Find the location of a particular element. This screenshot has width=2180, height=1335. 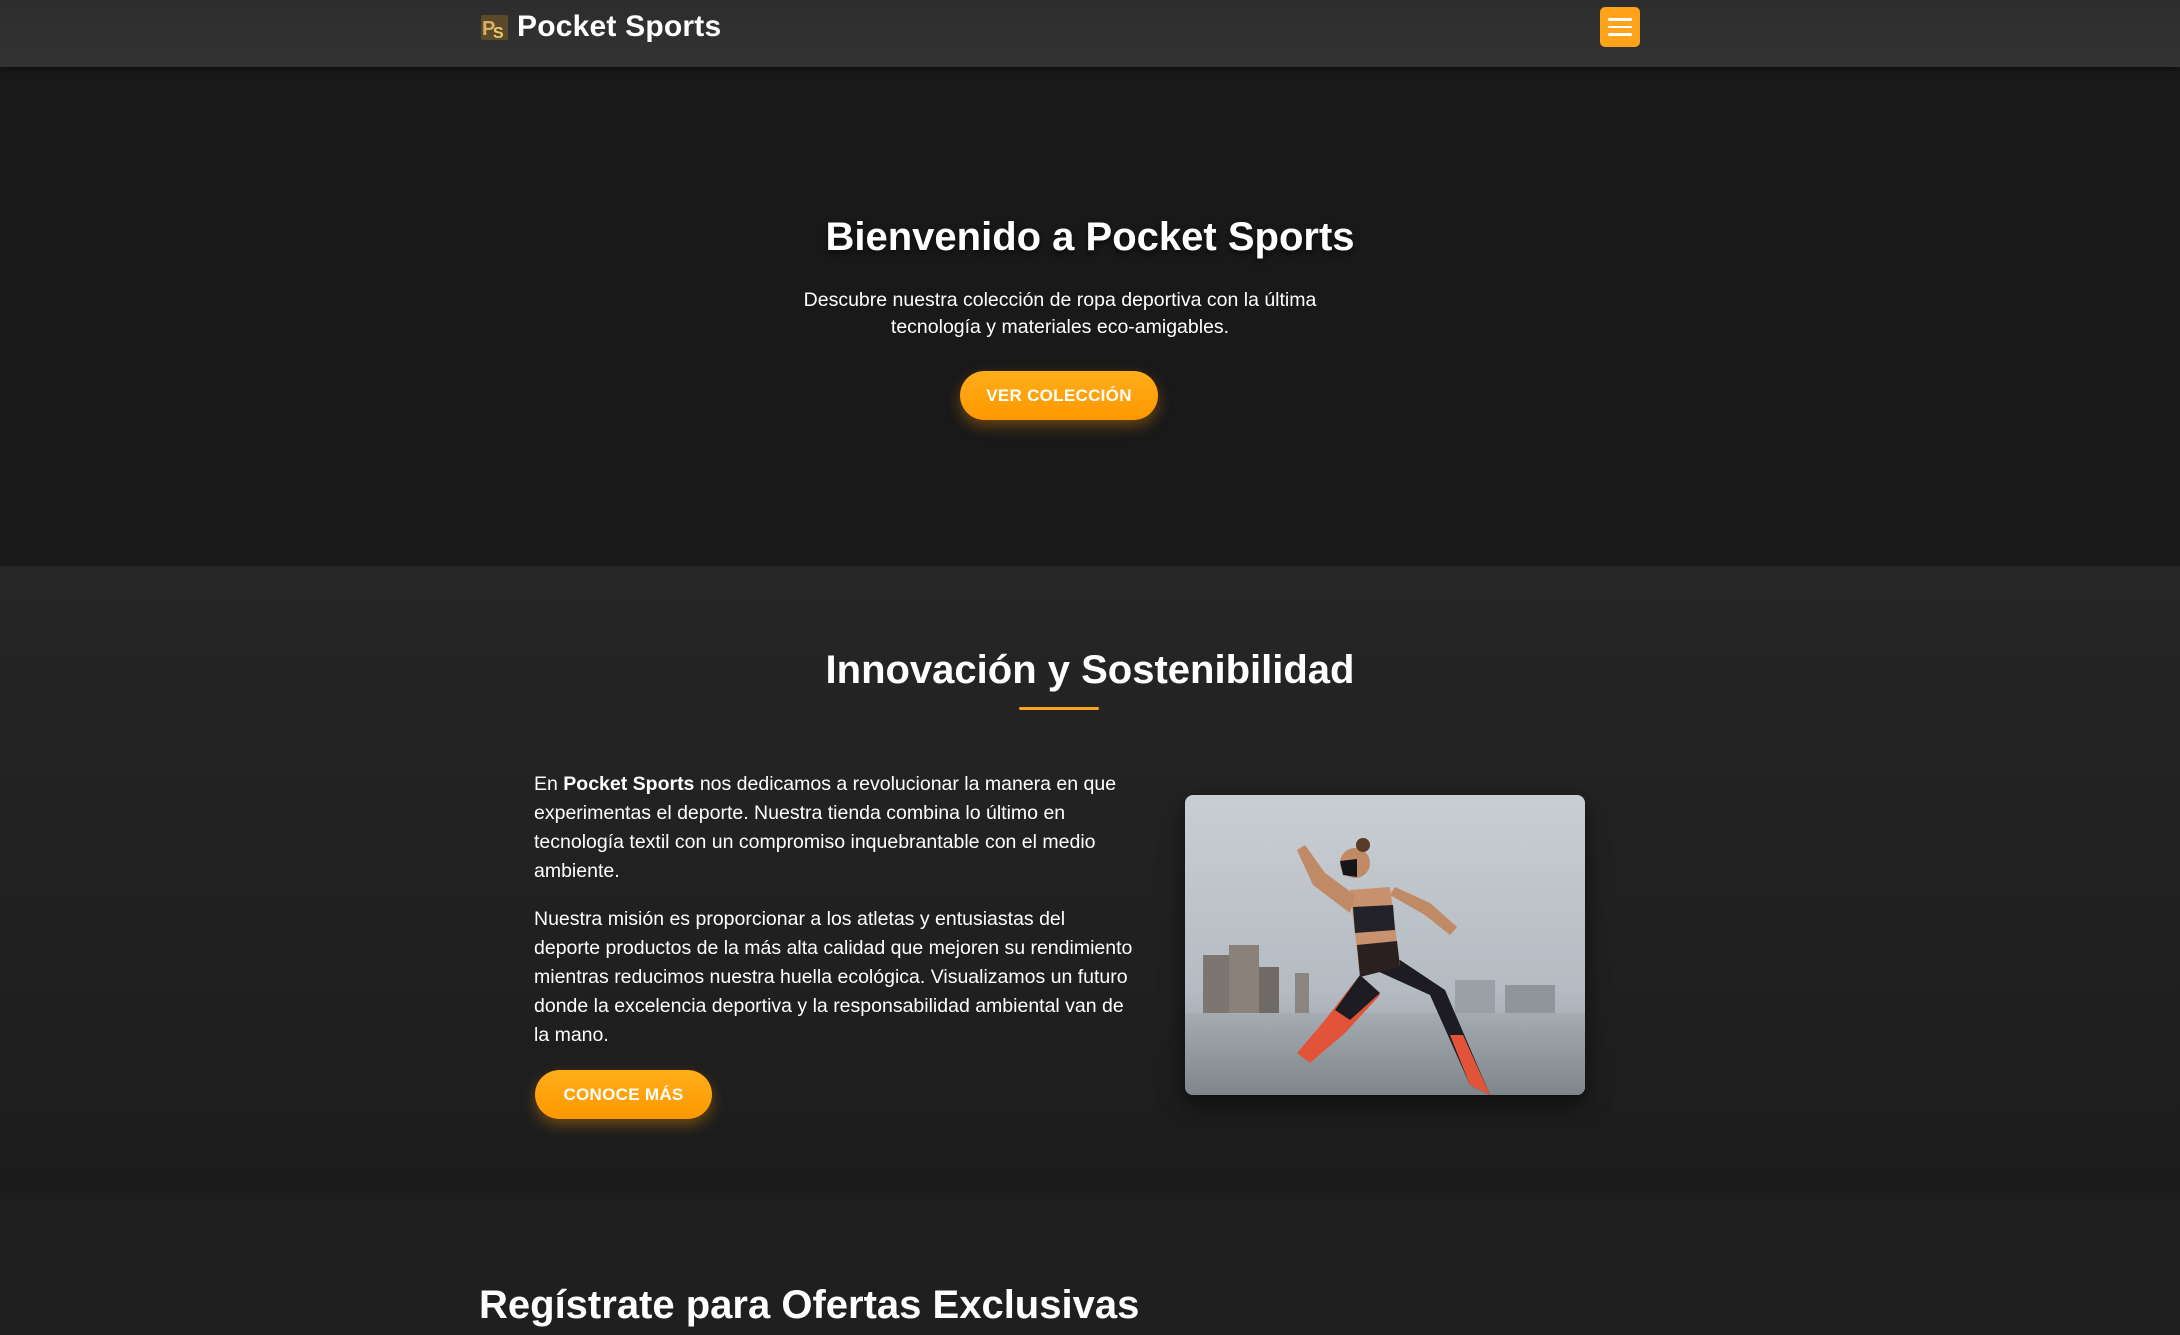

brand-name: Pocket Sports is located at coordinates (619, 26).